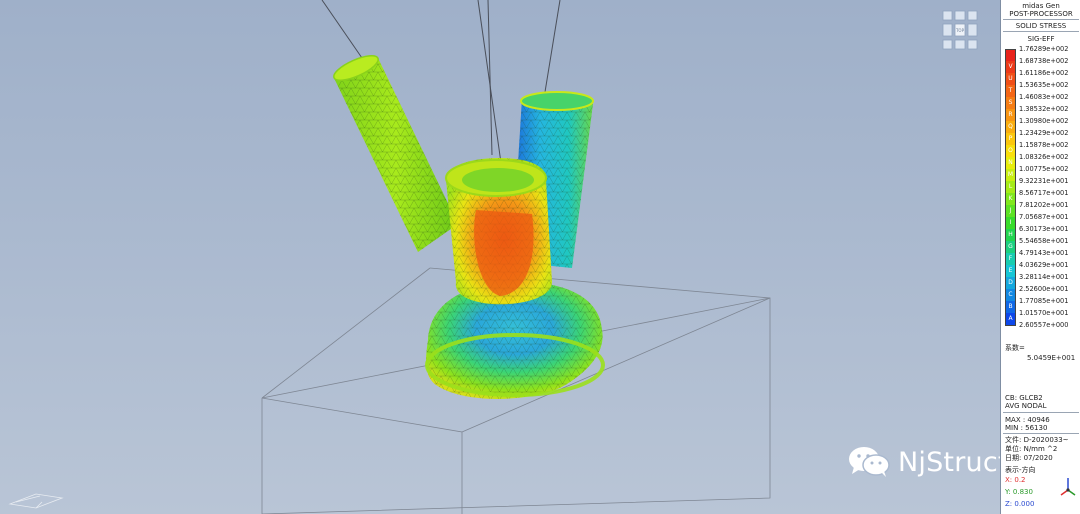 The width and height of the screenshot is (1080, 514). What do you see at coordinates (1044, 205) in the screenshot?
I see `legend-value: 7.81202e+001` at bounding box center [1044, 205].